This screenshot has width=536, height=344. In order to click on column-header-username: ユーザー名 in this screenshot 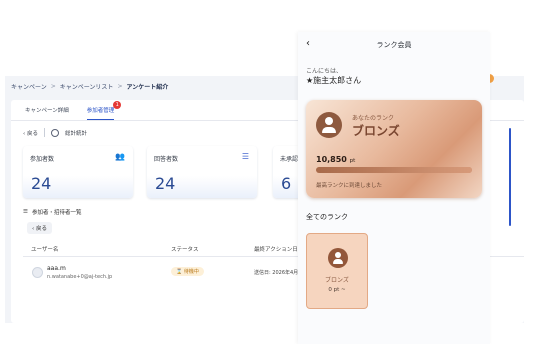, I will do `click(44, 249)`.